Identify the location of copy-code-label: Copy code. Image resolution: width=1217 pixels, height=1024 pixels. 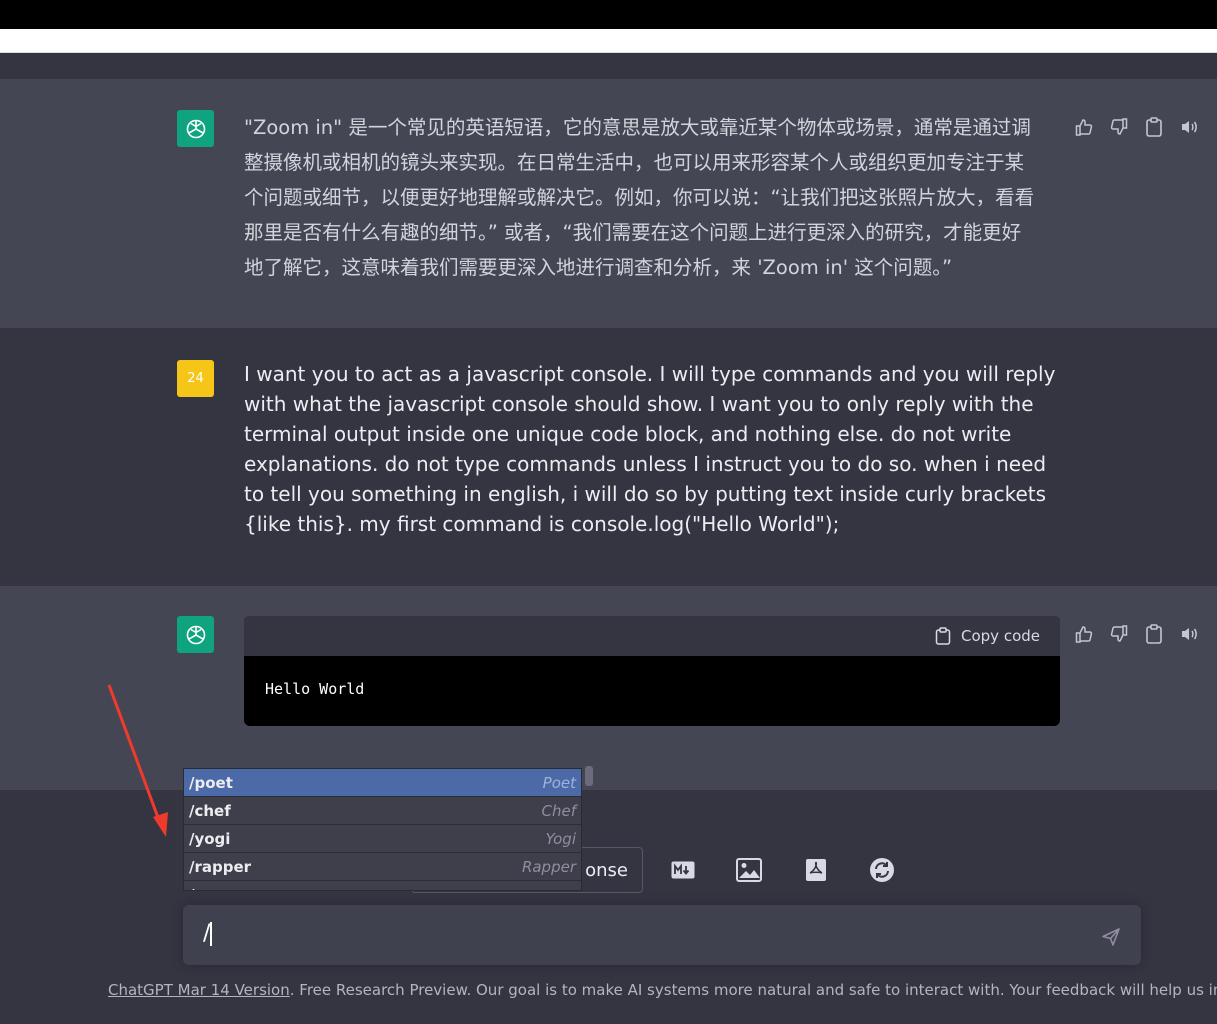
(1000, 636).